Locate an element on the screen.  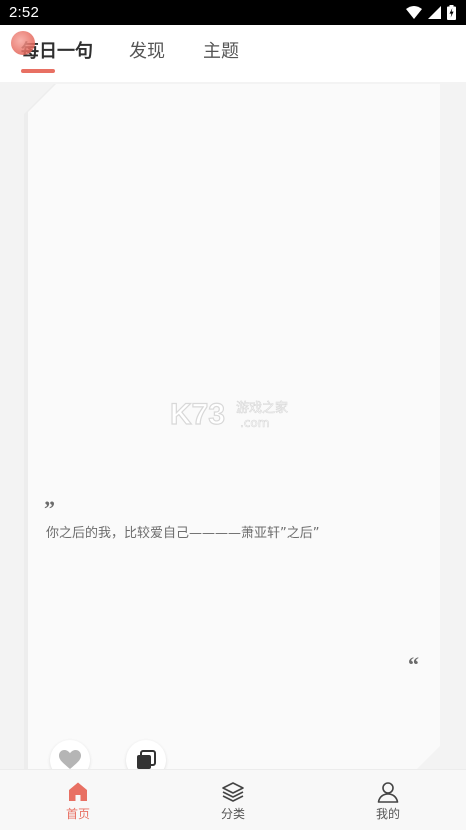
closing-quote-mark: “ is located at coordinates (413, 664).